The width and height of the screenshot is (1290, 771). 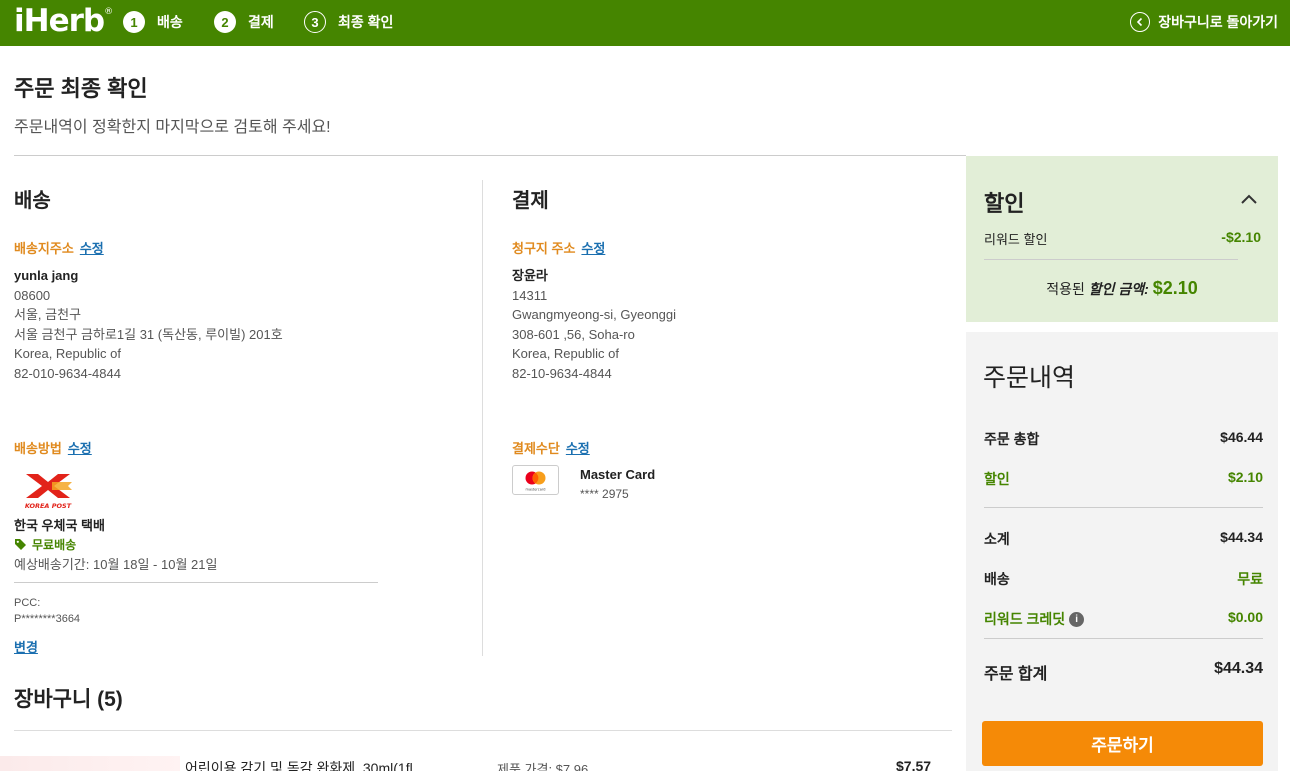 What do you see at coordinates (1218, 22) in the screenshot?
I see `back-to-cart-label: 장바구니로 돌아가기` at bounding box center [1218, 22].